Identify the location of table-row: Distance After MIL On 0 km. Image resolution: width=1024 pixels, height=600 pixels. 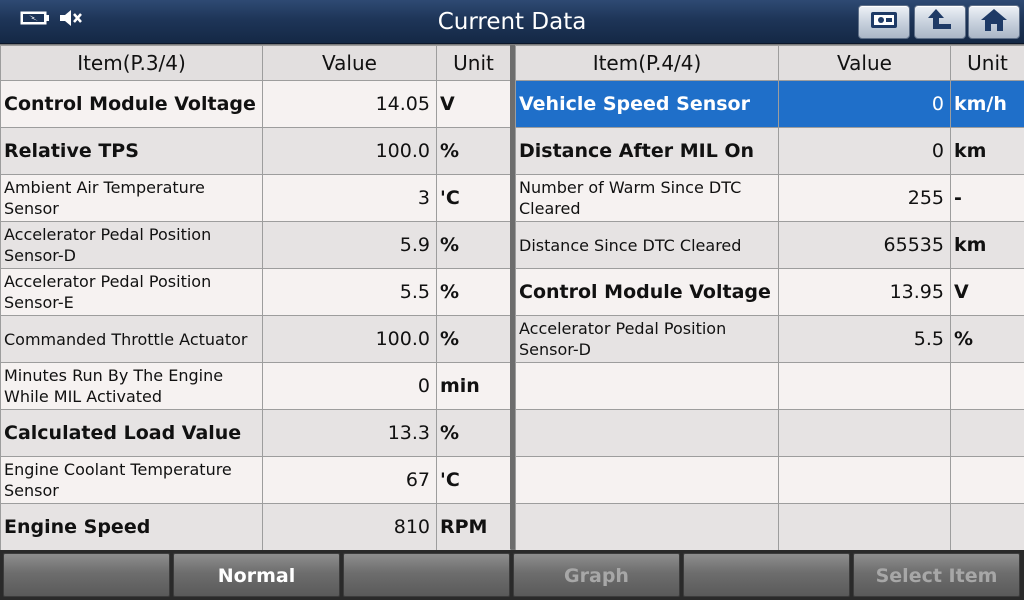
(769, 151).